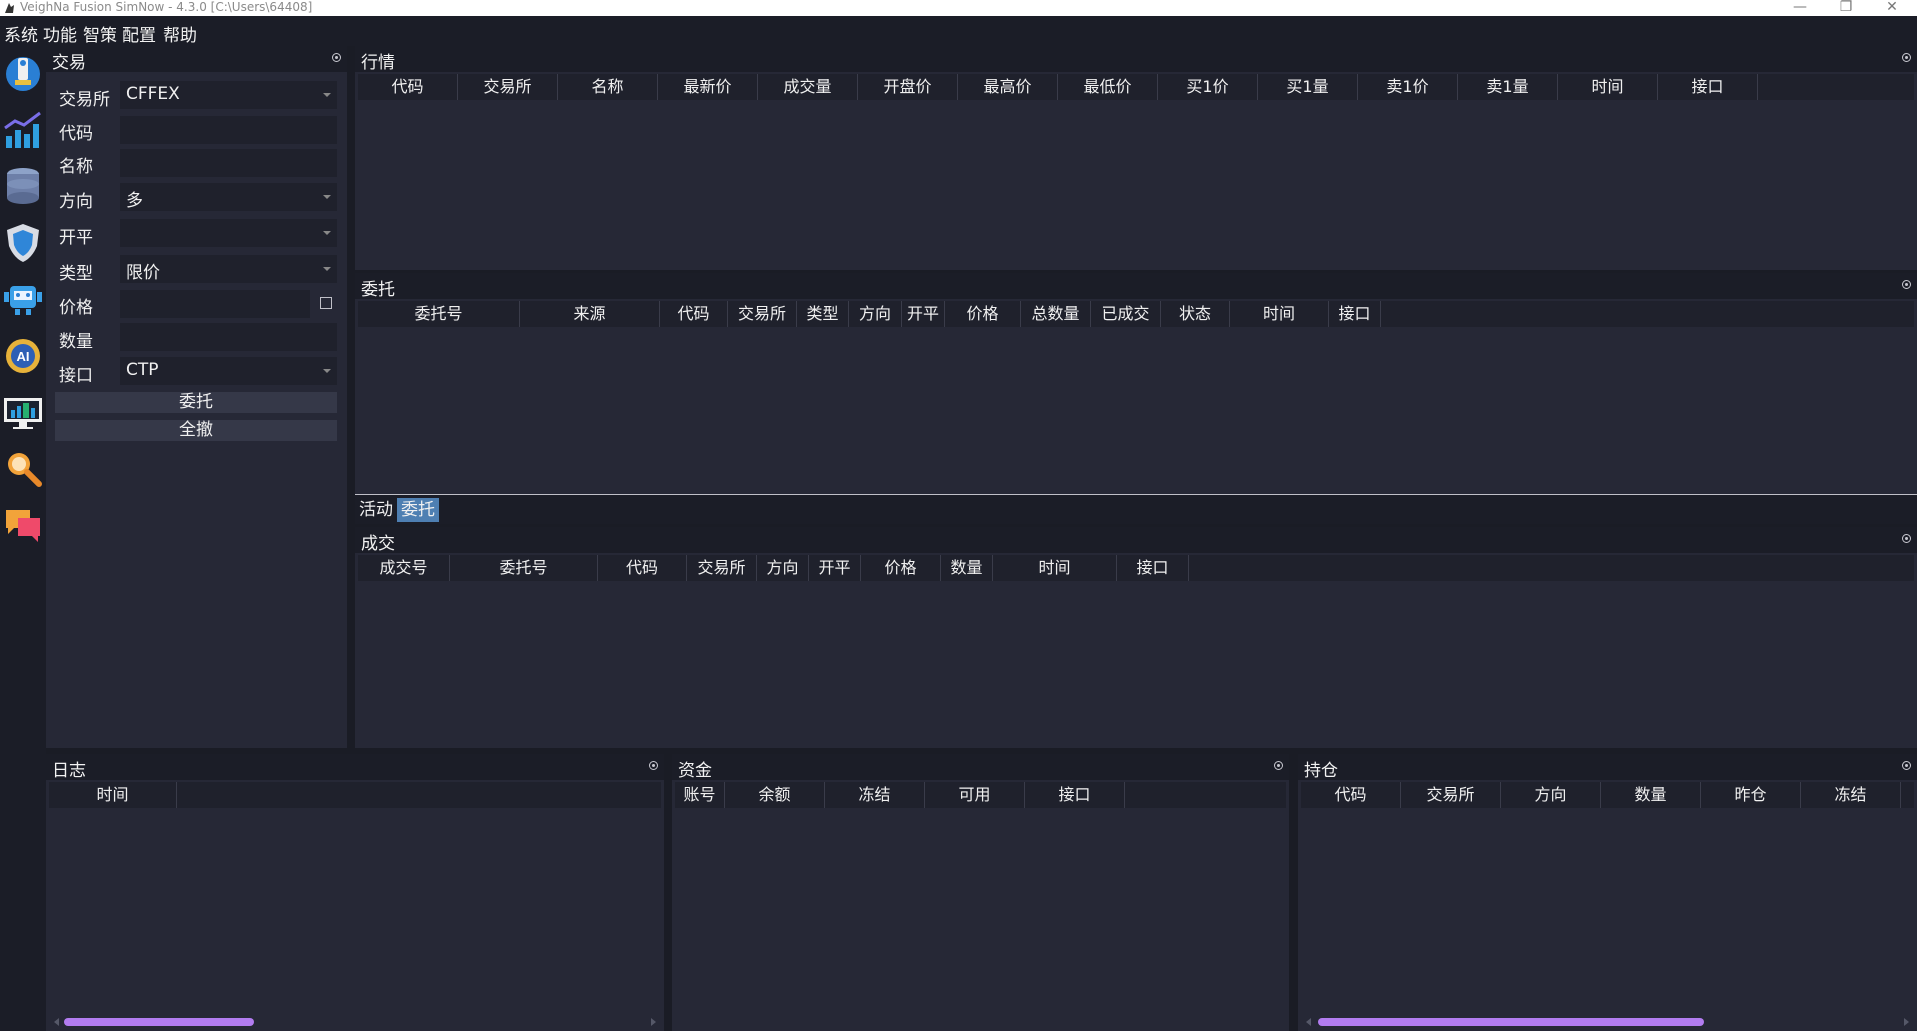 This screenshot has height=1031, width=1917. What do you see at coordinates (1846, 7) in the screenshot?
I see `restore-button: ❐` at bounding box center [1846, 7].